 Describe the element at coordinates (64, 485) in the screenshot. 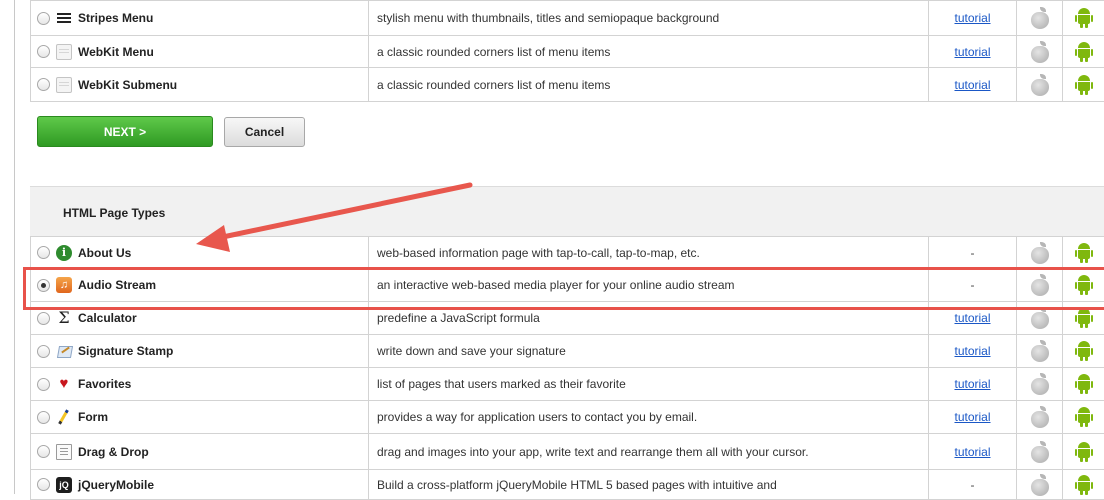

I see `jquerymobile-icon: jQ` at that location.